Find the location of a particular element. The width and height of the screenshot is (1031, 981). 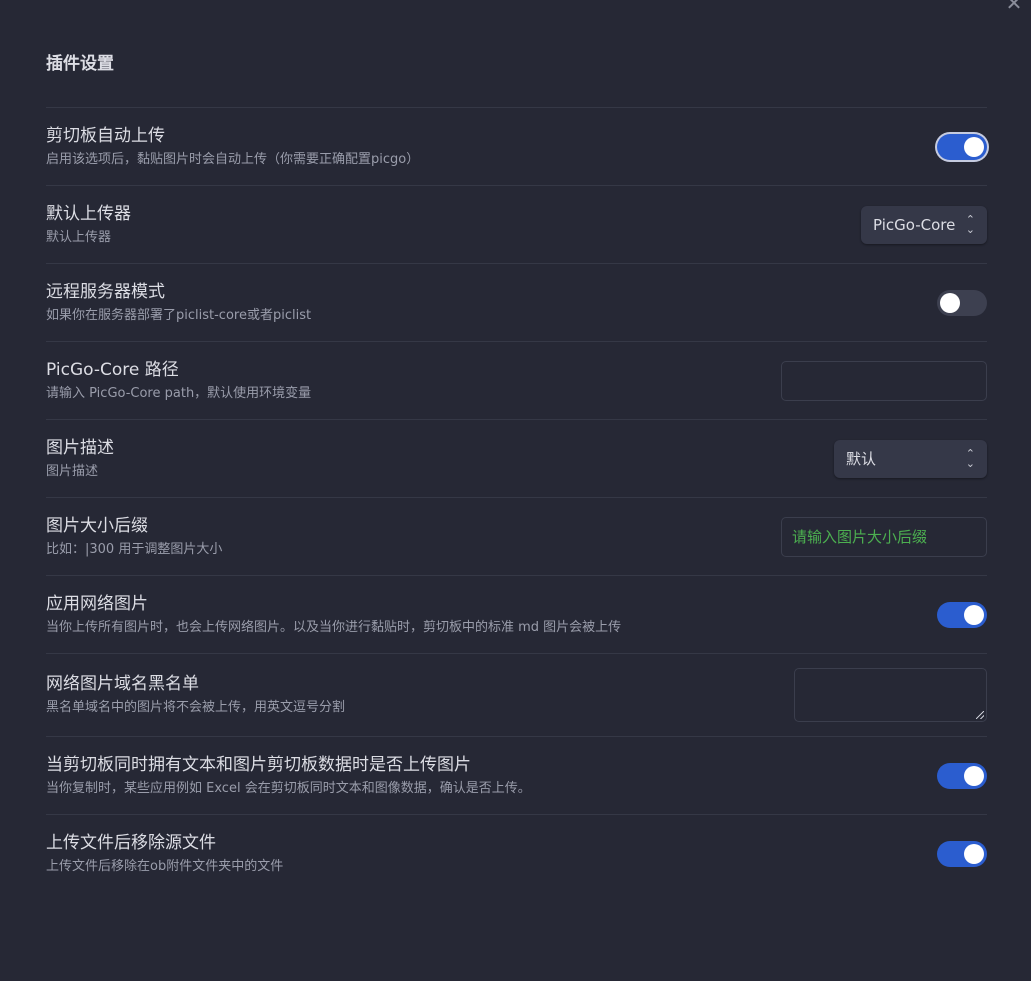

setting-desc: 比如：|300 用于调整图片大小 is located at coordinates (134, 549).